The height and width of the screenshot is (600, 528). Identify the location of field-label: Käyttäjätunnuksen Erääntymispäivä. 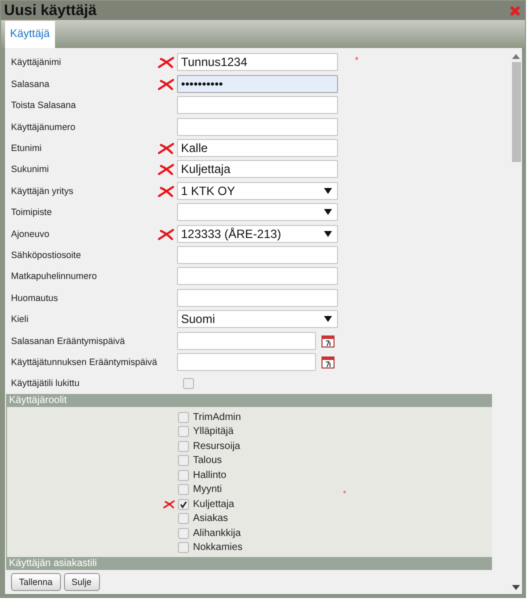
(84, 361).